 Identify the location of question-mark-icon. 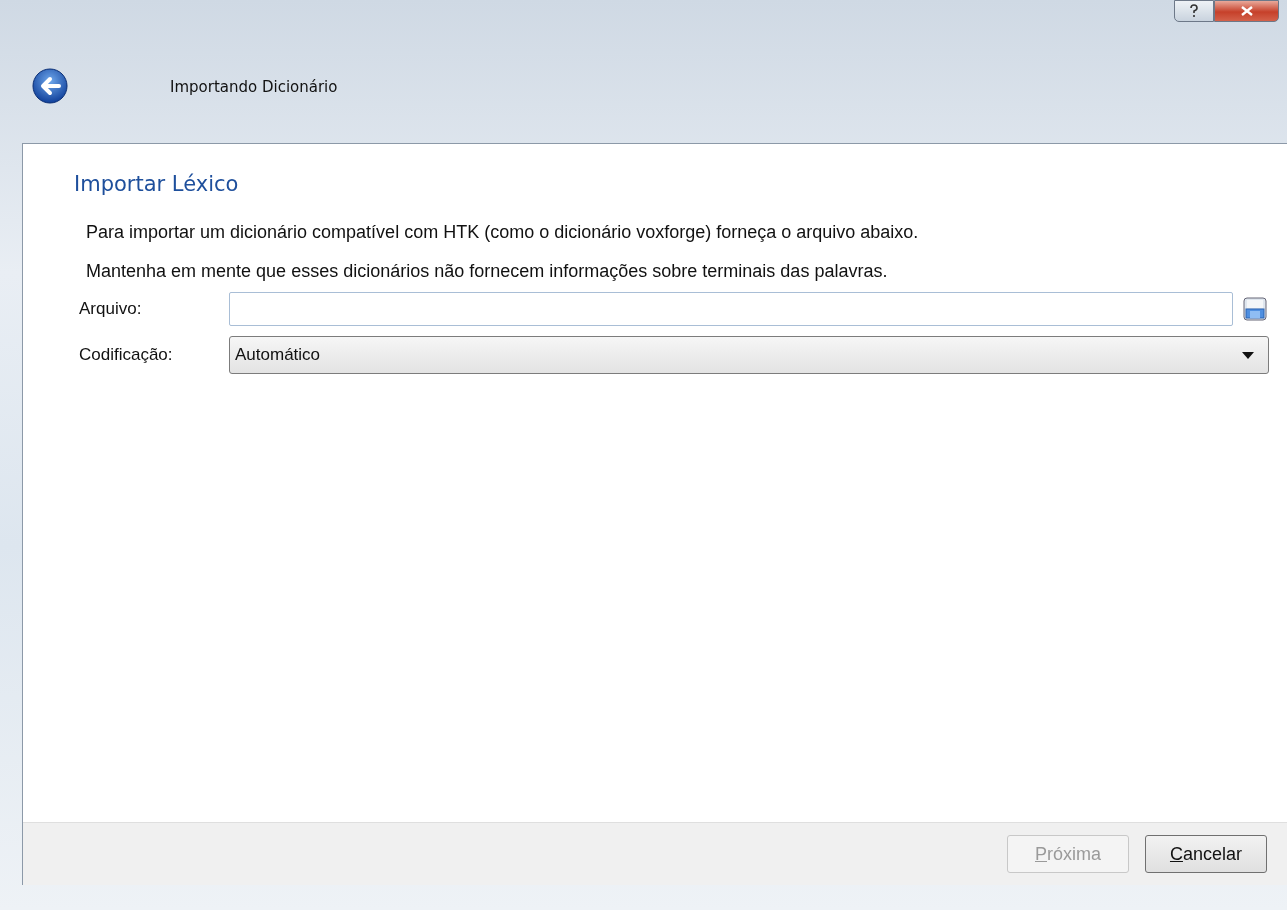
(1194, 11).